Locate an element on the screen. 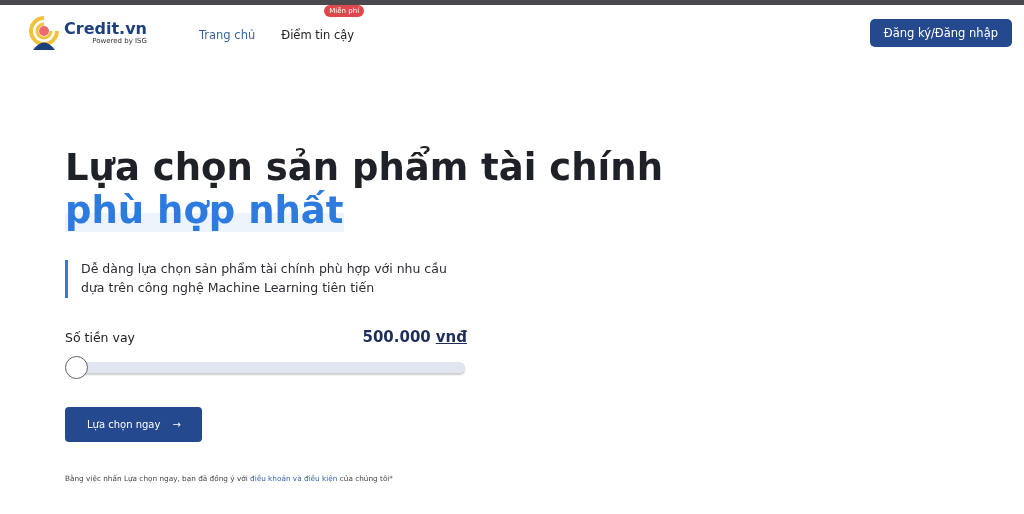 The width and height of the screenshot is (1024, 514). hero-title-highlight: phù hợp nhất is located at coordinates (204, 211).